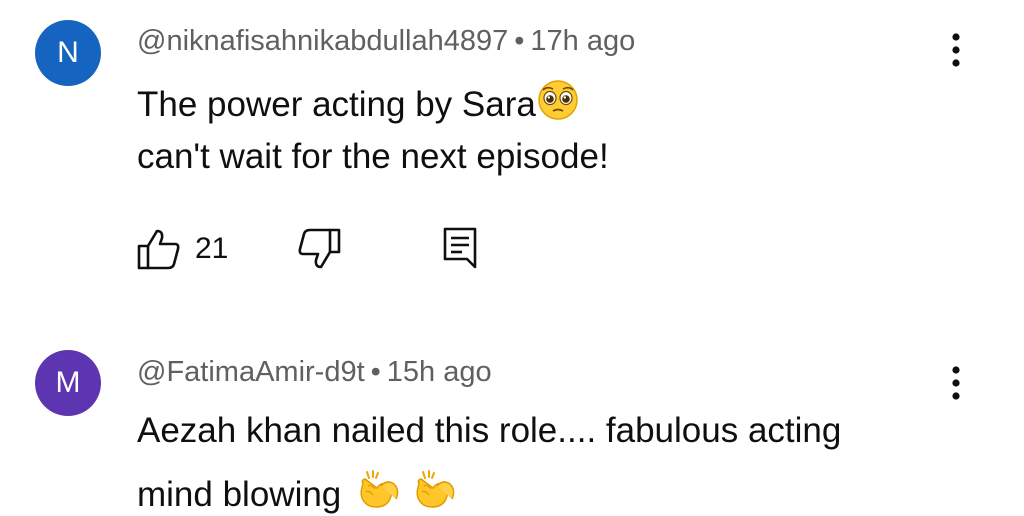 This screenshot has width=1024, height=516. I want to click on author-handle: @niknafisahnikabdullah4897, so click(322, 41).